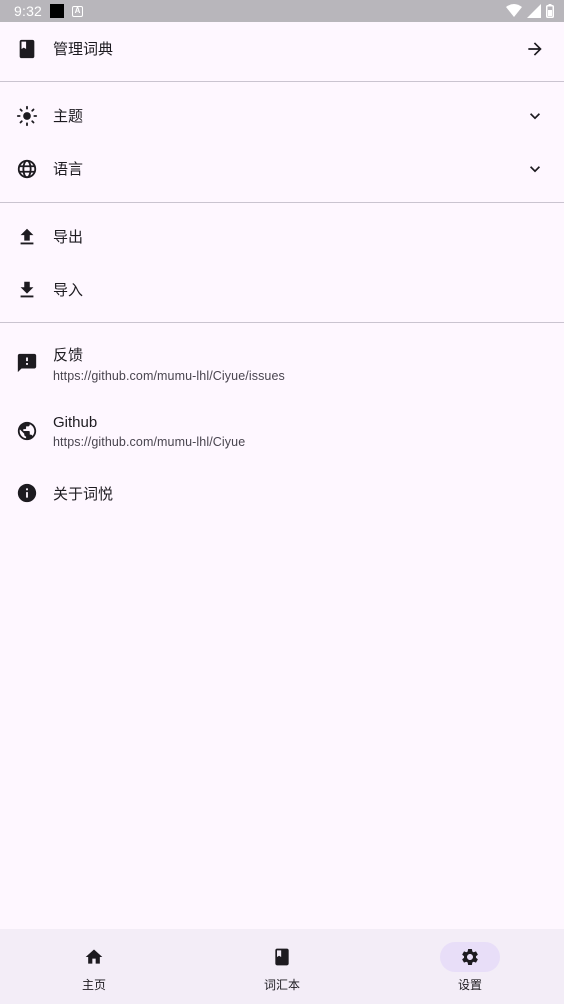  Describe the element at coordinates (27, 363) in the screenshot. I see `feedback-icon` at that location.